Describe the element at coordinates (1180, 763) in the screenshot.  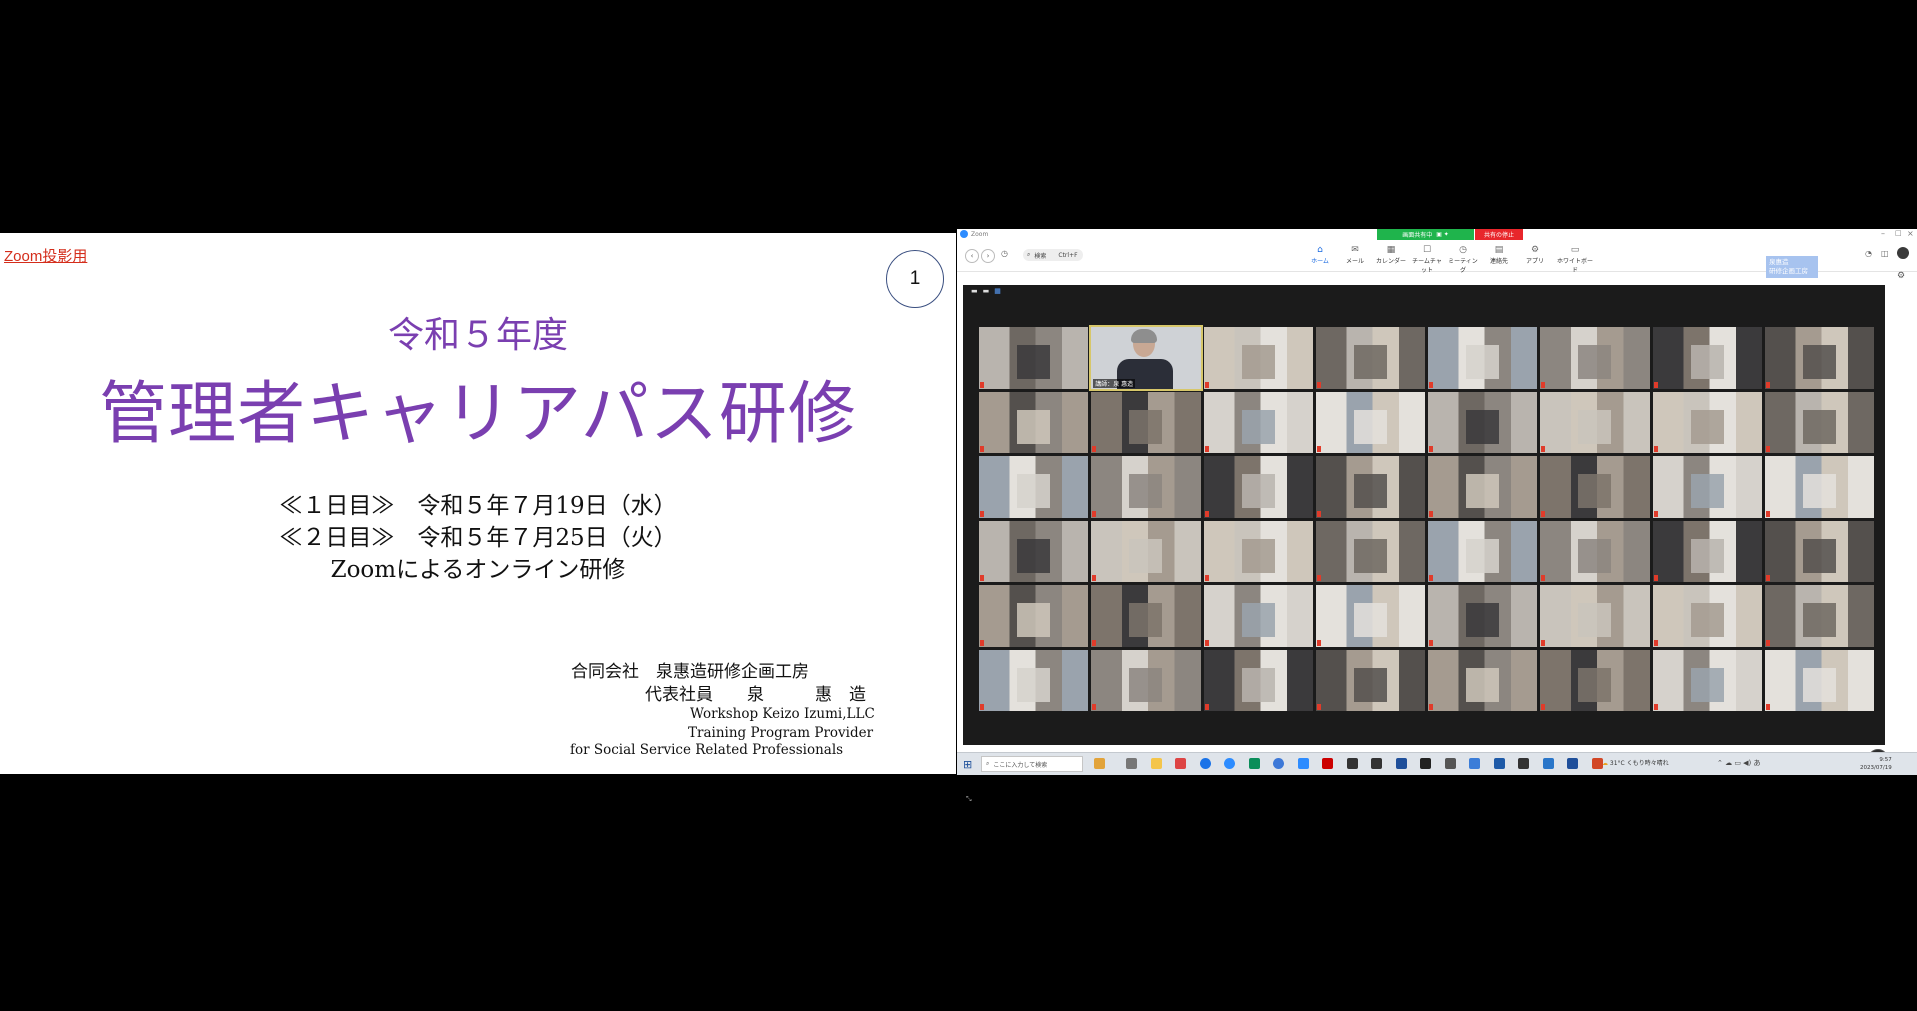
I see `firefox-icon` at that location.